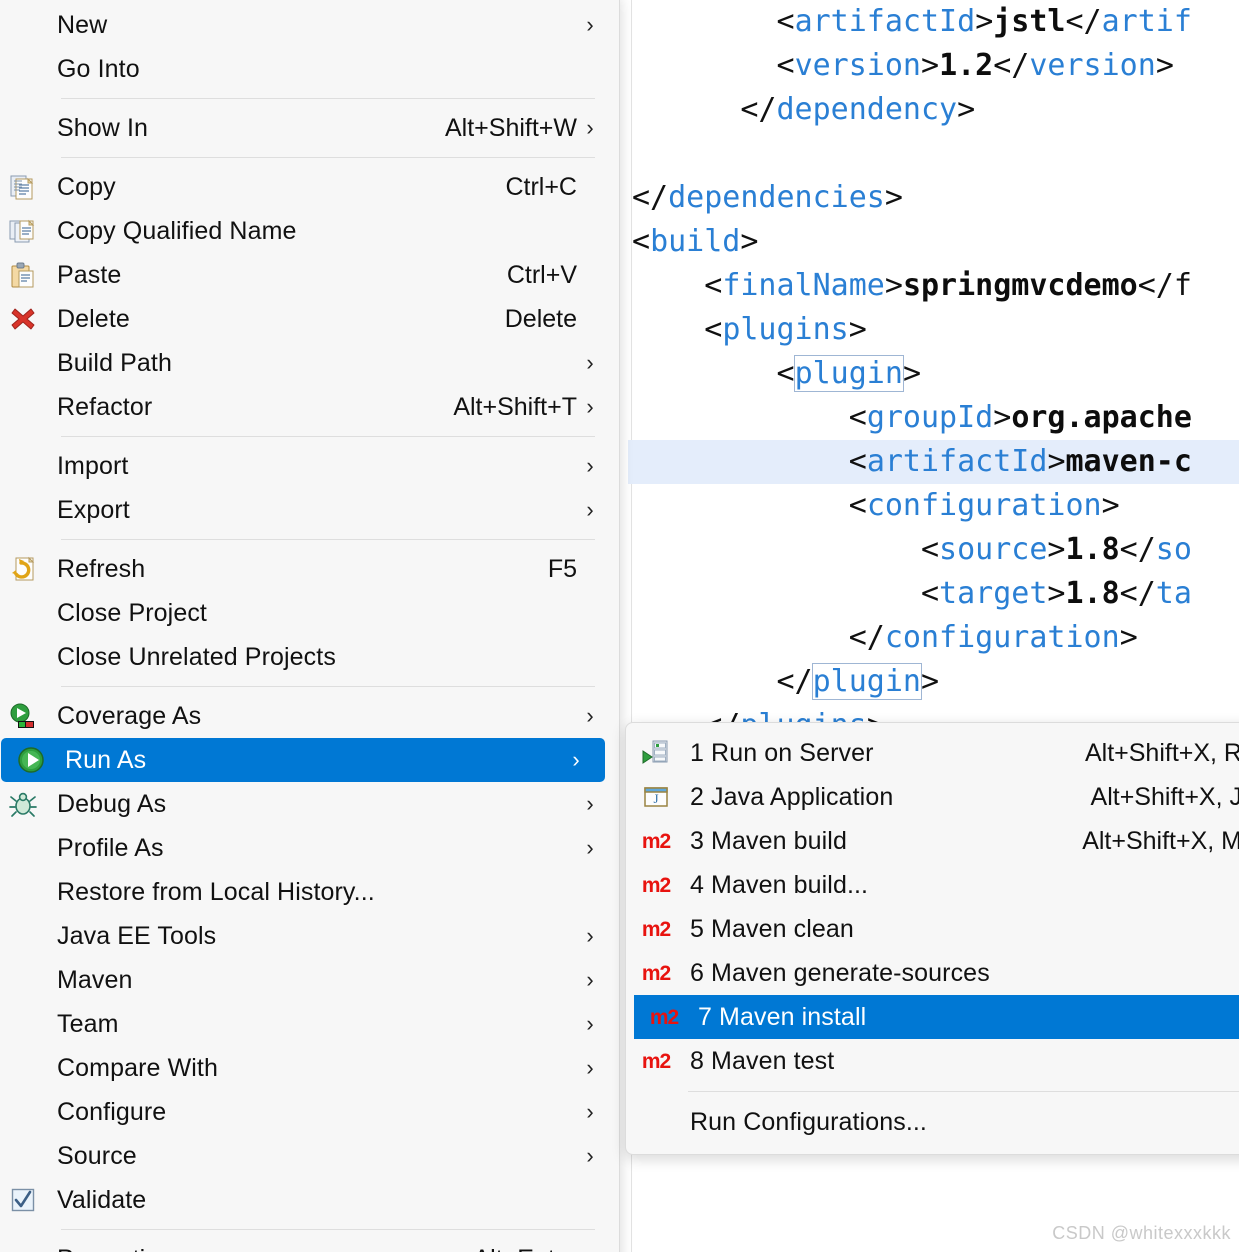 This screenshot has height=1252, width=1239. I want to click on menu-item-refresh: Refresh F5, so click(309, 569).